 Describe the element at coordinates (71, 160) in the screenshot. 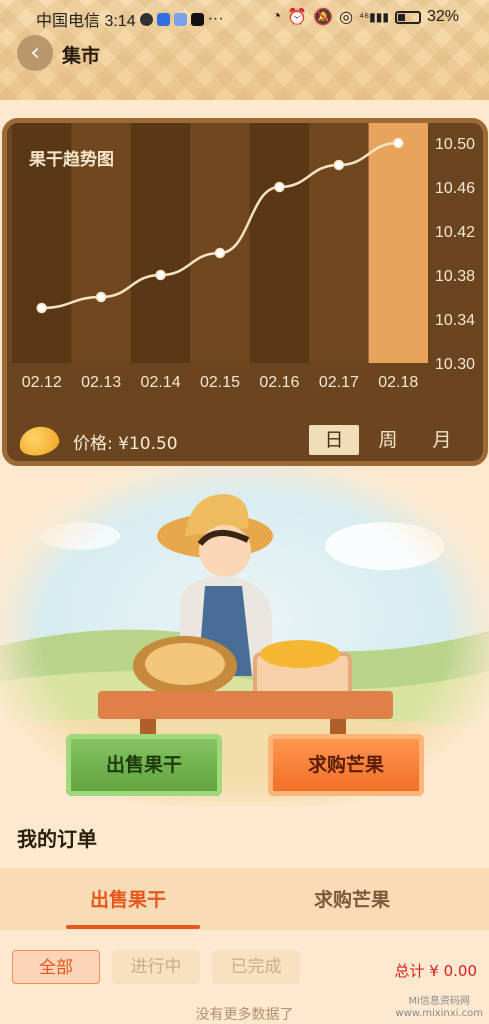

I see `chart-title: 果干趋势图` at that location.